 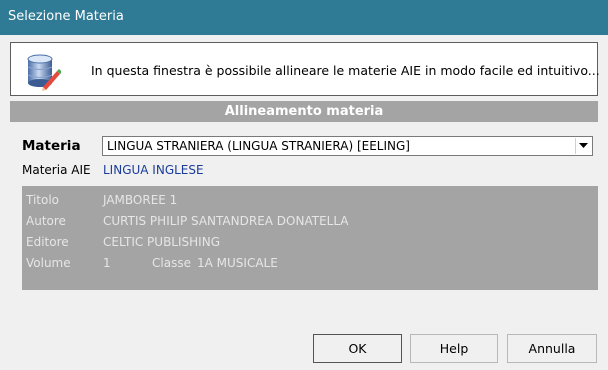 I want to click on ok-button: OK, so click(x=357, y=348).